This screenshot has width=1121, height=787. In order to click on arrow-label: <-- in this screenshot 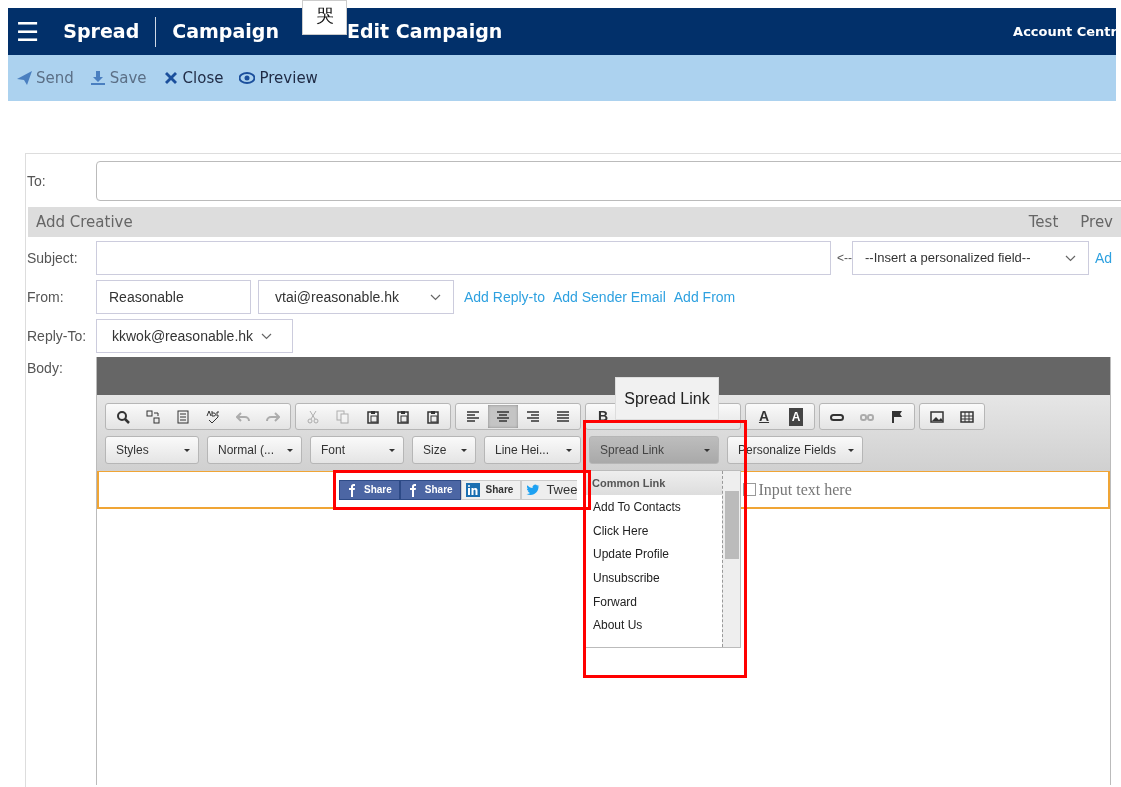, I will do `click(844, 258)`.